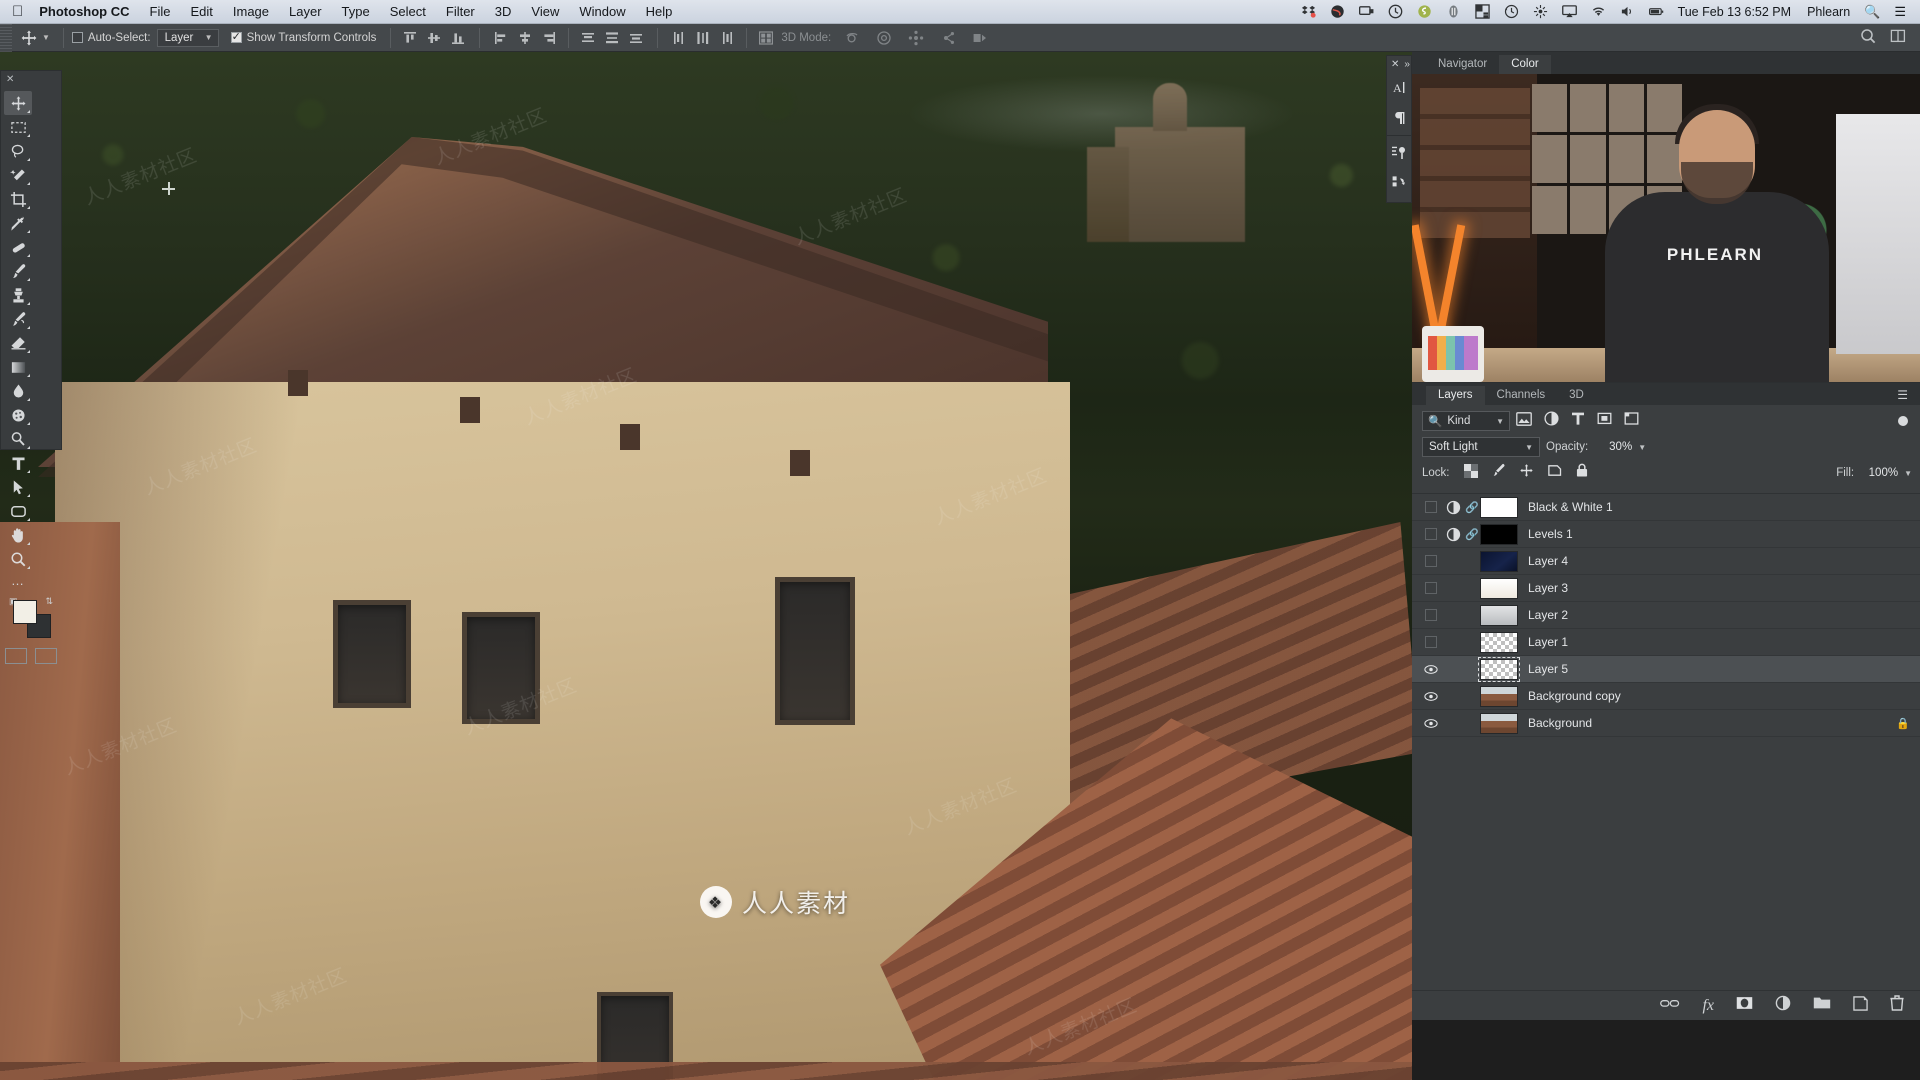 The width and height of the screenshot is (1920, 1080). What do you see at coordinates (1540, 11) in the screenshot?
I see `shortcuts-icon` at bounding box center [1540, 11].